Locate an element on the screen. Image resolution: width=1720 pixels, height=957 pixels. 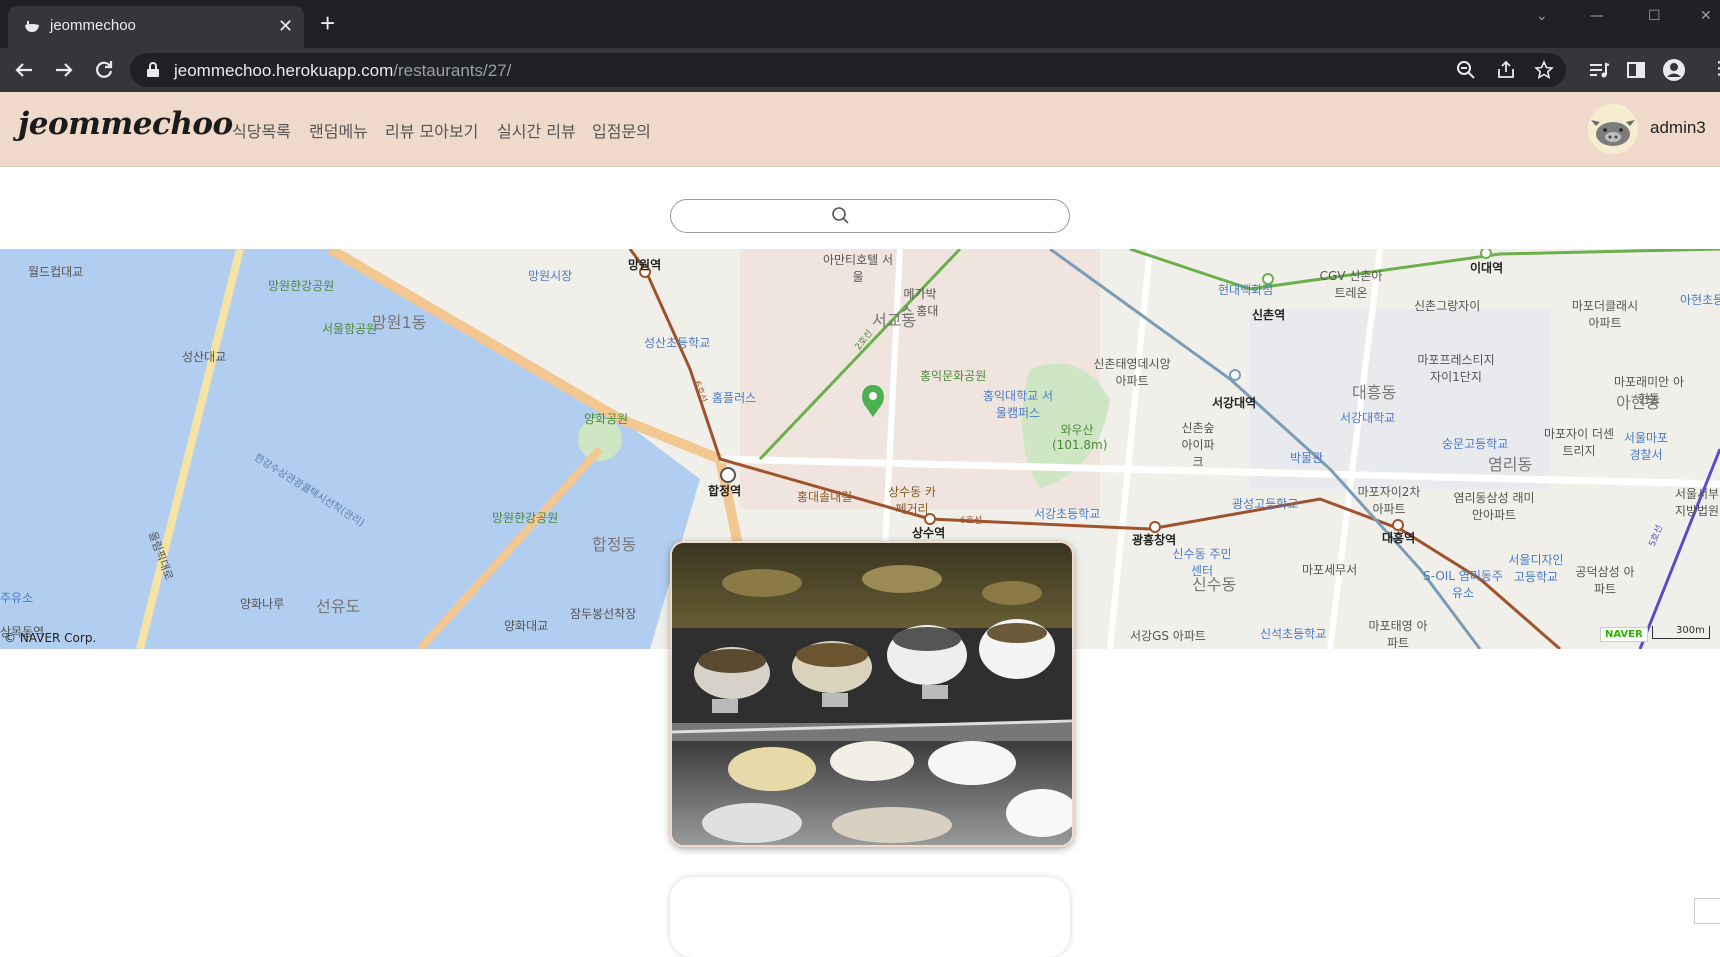
map-label: 합정동 is located at coordinates (614, 544).